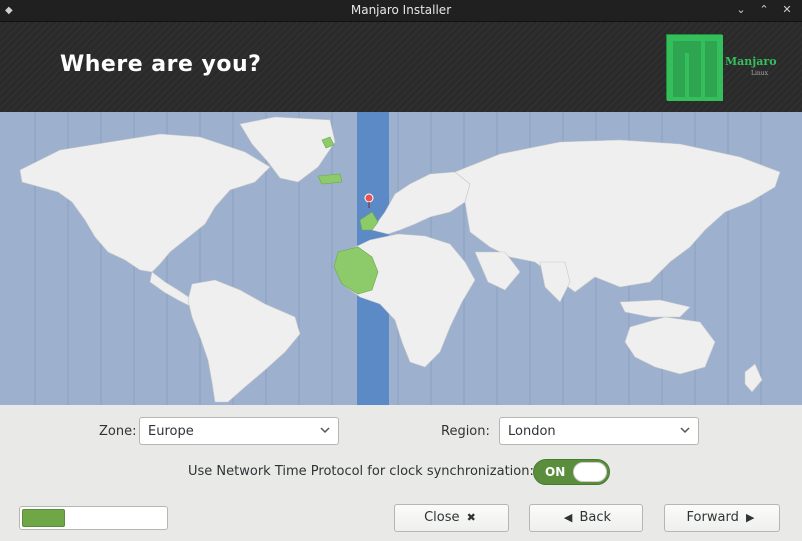 Image resolution: width=802 pixels, height=541 pixels. What do you see at coordinates (787, 10) in the screenshot?
I see `close-window-icon: ✕` at bounding box center [787, 10].